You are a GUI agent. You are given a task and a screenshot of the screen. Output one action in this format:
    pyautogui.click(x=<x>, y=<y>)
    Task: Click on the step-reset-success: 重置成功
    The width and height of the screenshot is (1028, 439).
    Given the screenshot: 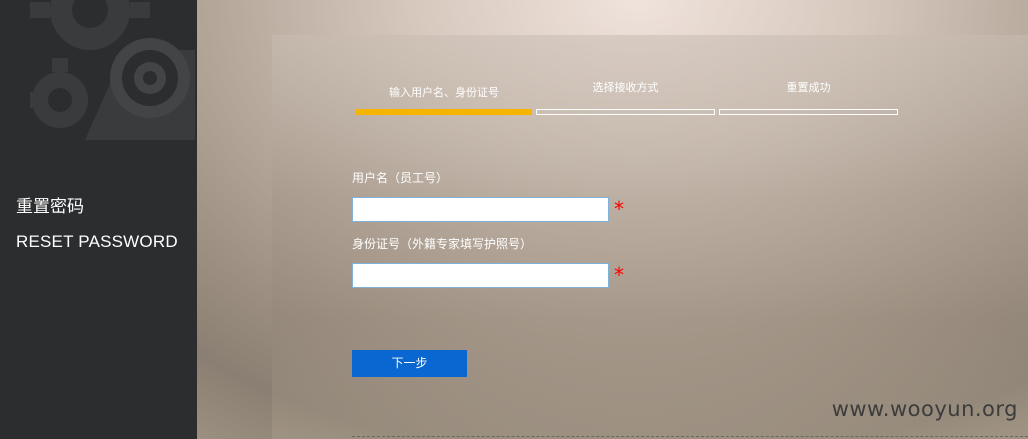 What is the action you would take?
    pyautogui.click(x=808, y=97)
    